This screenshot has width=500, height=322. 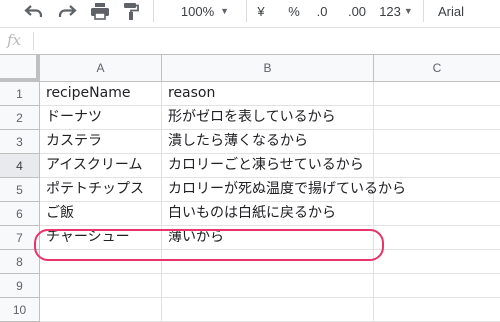 I want to click on increase-decimals-button: .00, so click(x=357, y=11).